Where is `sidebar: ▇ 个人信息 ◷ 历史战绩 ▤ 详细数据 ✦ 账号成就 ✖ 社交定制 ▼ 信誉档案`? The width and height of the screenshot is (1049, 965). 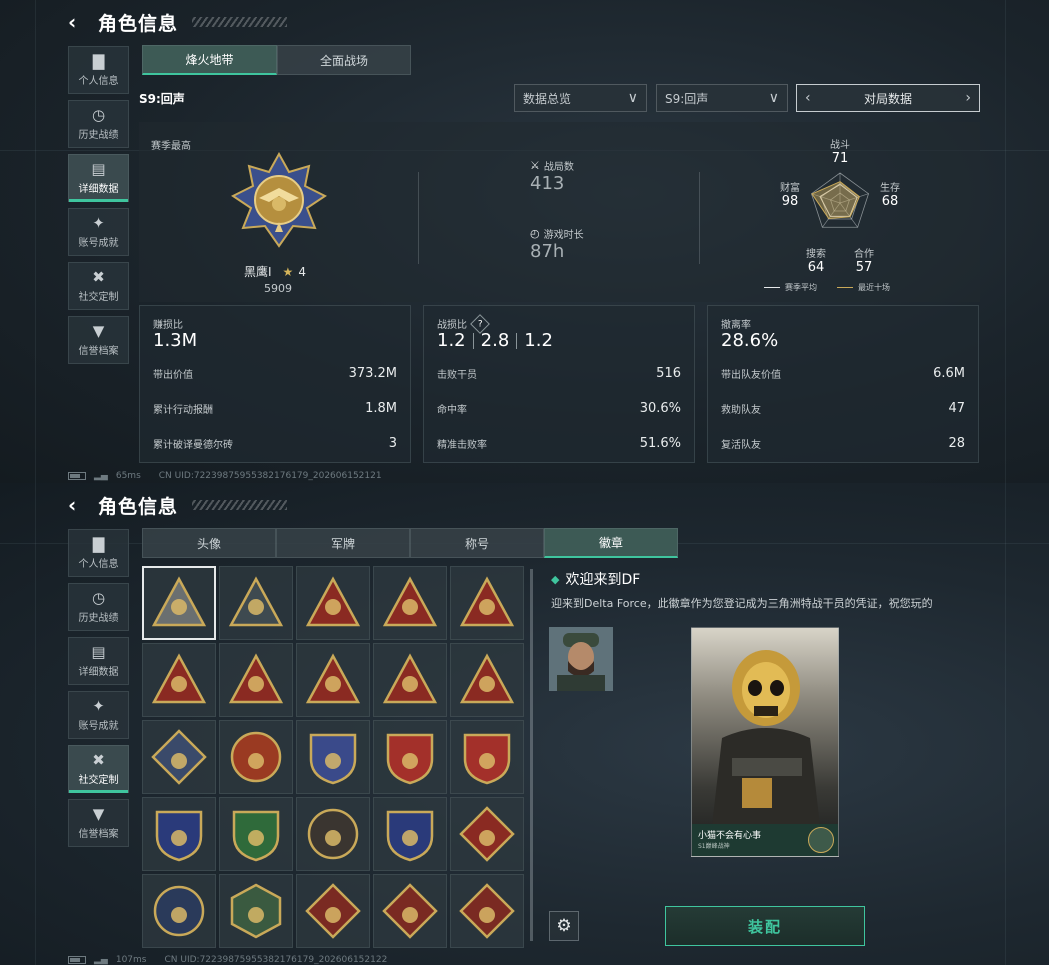 sidebar: ▇ 个人信息 ◷ 历史战绩 ▤ 详细数据 ✦ 账号成就 ✖ 社交定制 ▼ 信誉档案 is located at coordinates (98, 208).